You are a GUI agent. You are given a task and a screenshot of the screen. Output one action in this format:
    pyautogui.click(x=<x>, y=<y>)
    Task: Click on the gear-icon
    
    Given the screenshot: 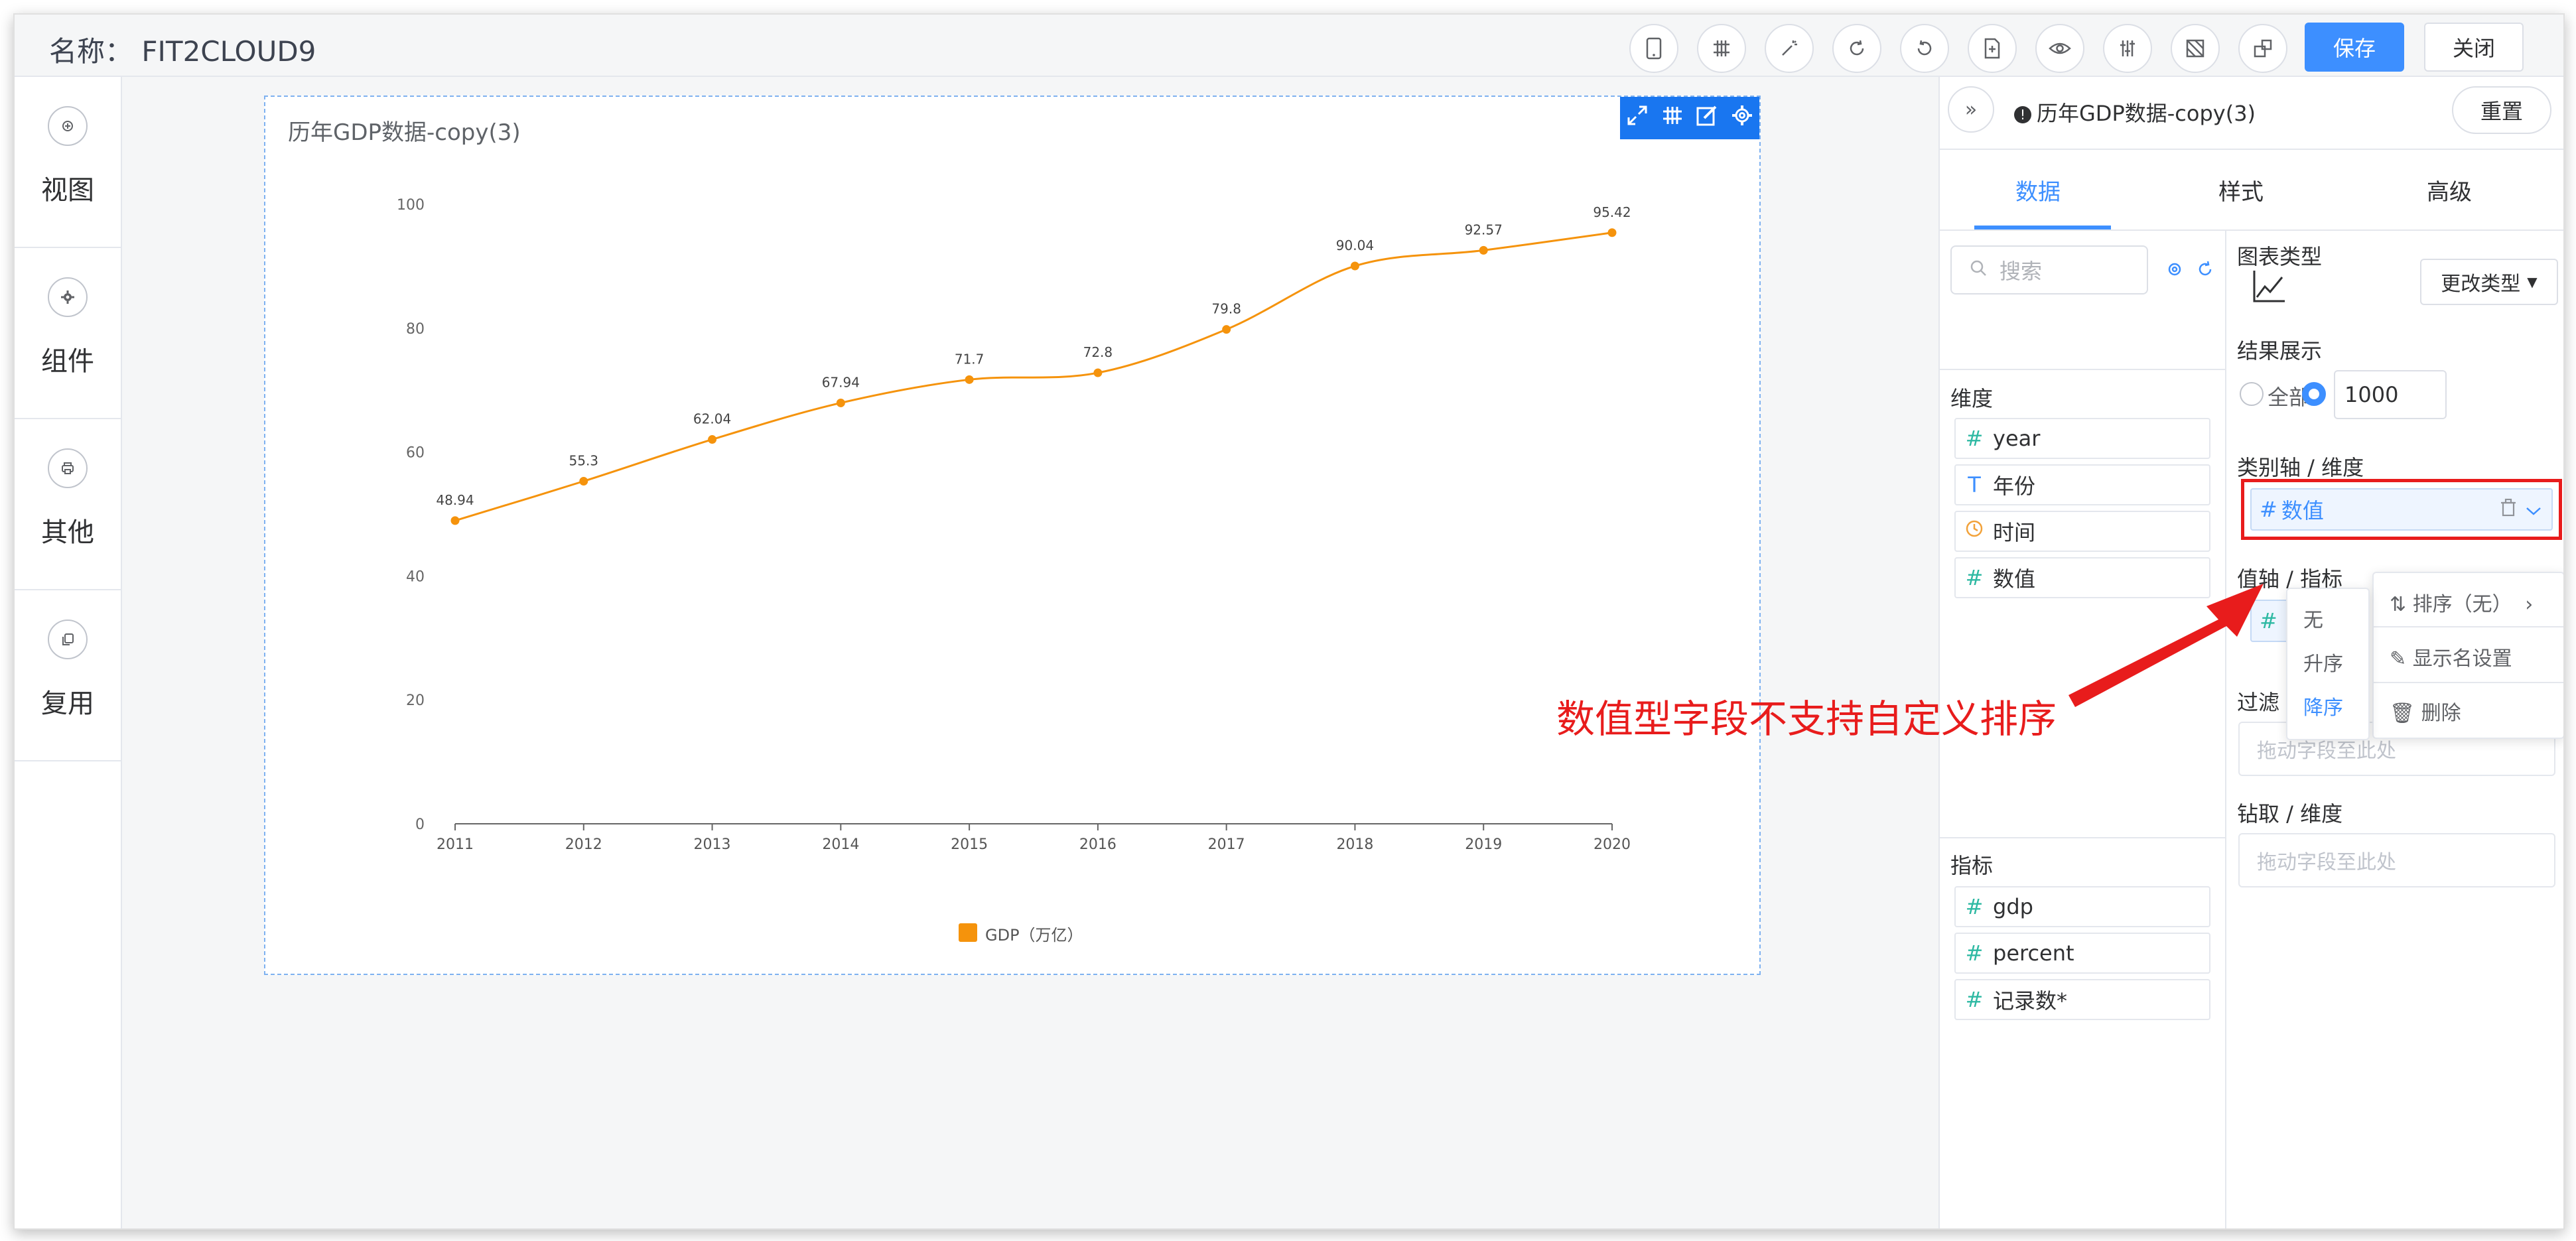 What is the action you would take?
    pyautogui.click(x=68, y=297)
    